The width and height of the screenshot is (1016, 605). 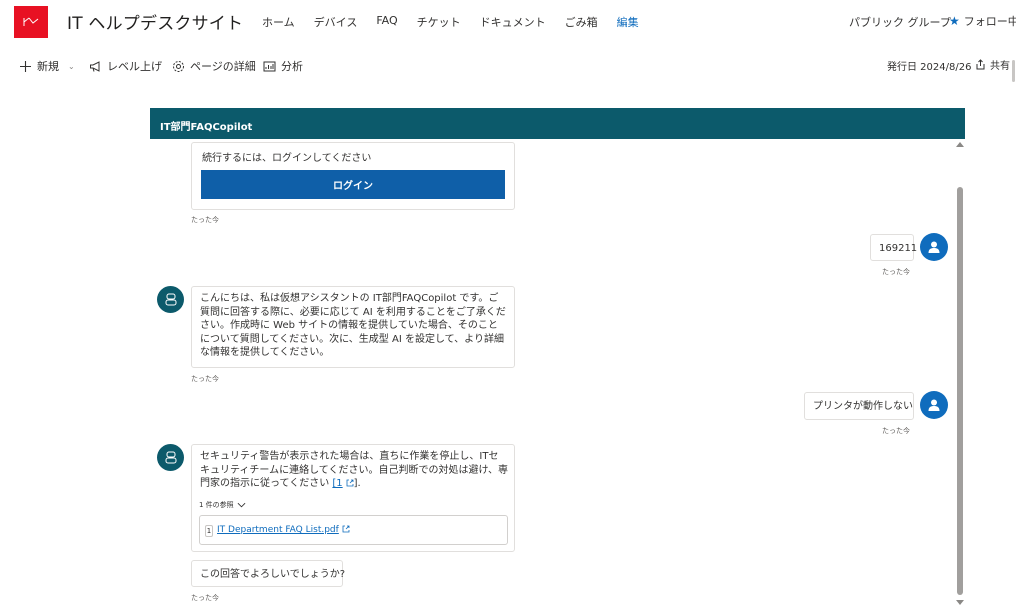 I want to click on chat-header: IT部門FAQCopilot, so click(x=557, y=123).